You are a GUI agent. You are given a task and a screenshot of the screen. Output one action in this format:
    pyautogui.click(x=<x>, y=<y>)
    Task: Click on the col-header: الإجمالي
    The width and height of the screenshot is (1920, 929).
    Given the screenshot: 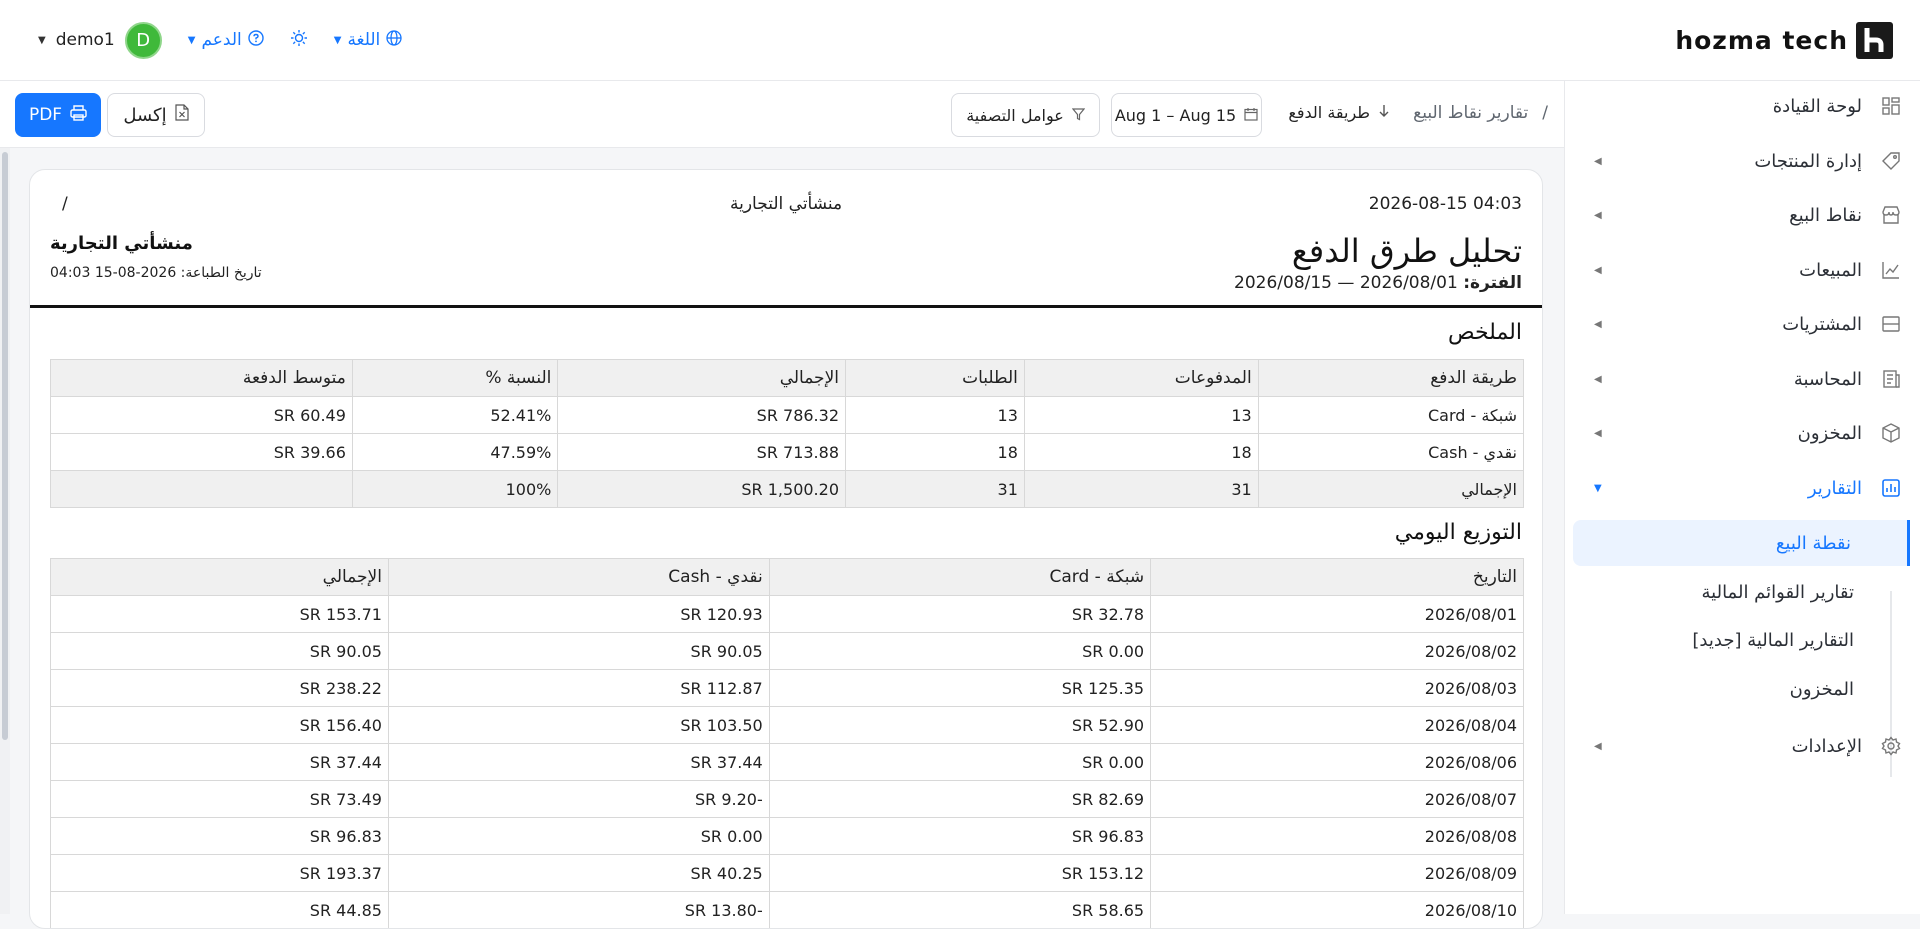 What is the action you would take?
    pyautogui.click(x=219, y=577)
    